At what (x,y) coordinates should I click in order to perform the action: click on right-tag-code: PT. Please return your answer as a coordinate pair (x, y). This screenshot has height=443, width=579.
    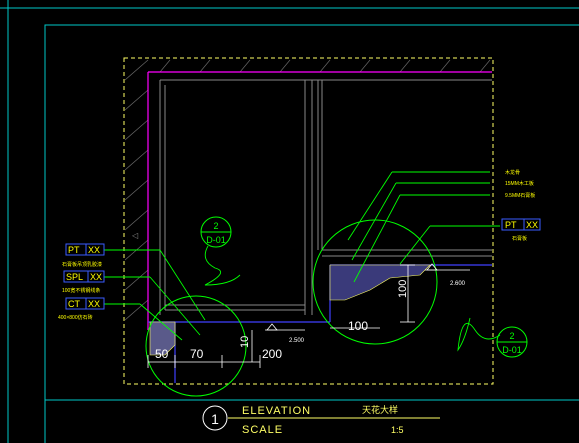
    Looking at the image, I should click on (511, 225).